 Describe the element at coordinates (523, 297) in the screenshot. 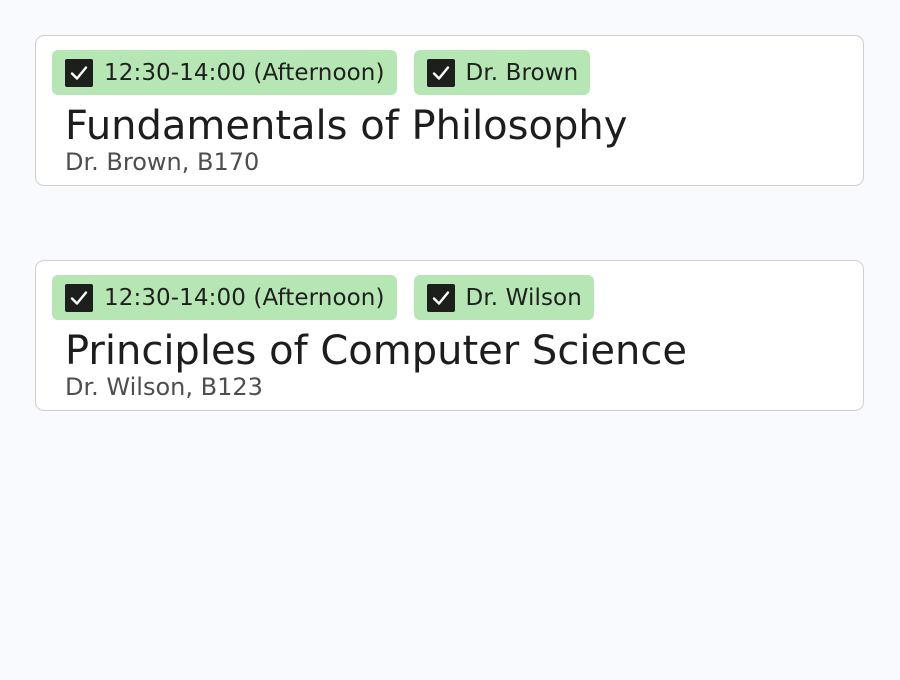

I see `instructor-label: Dr. Wilson` at that location.